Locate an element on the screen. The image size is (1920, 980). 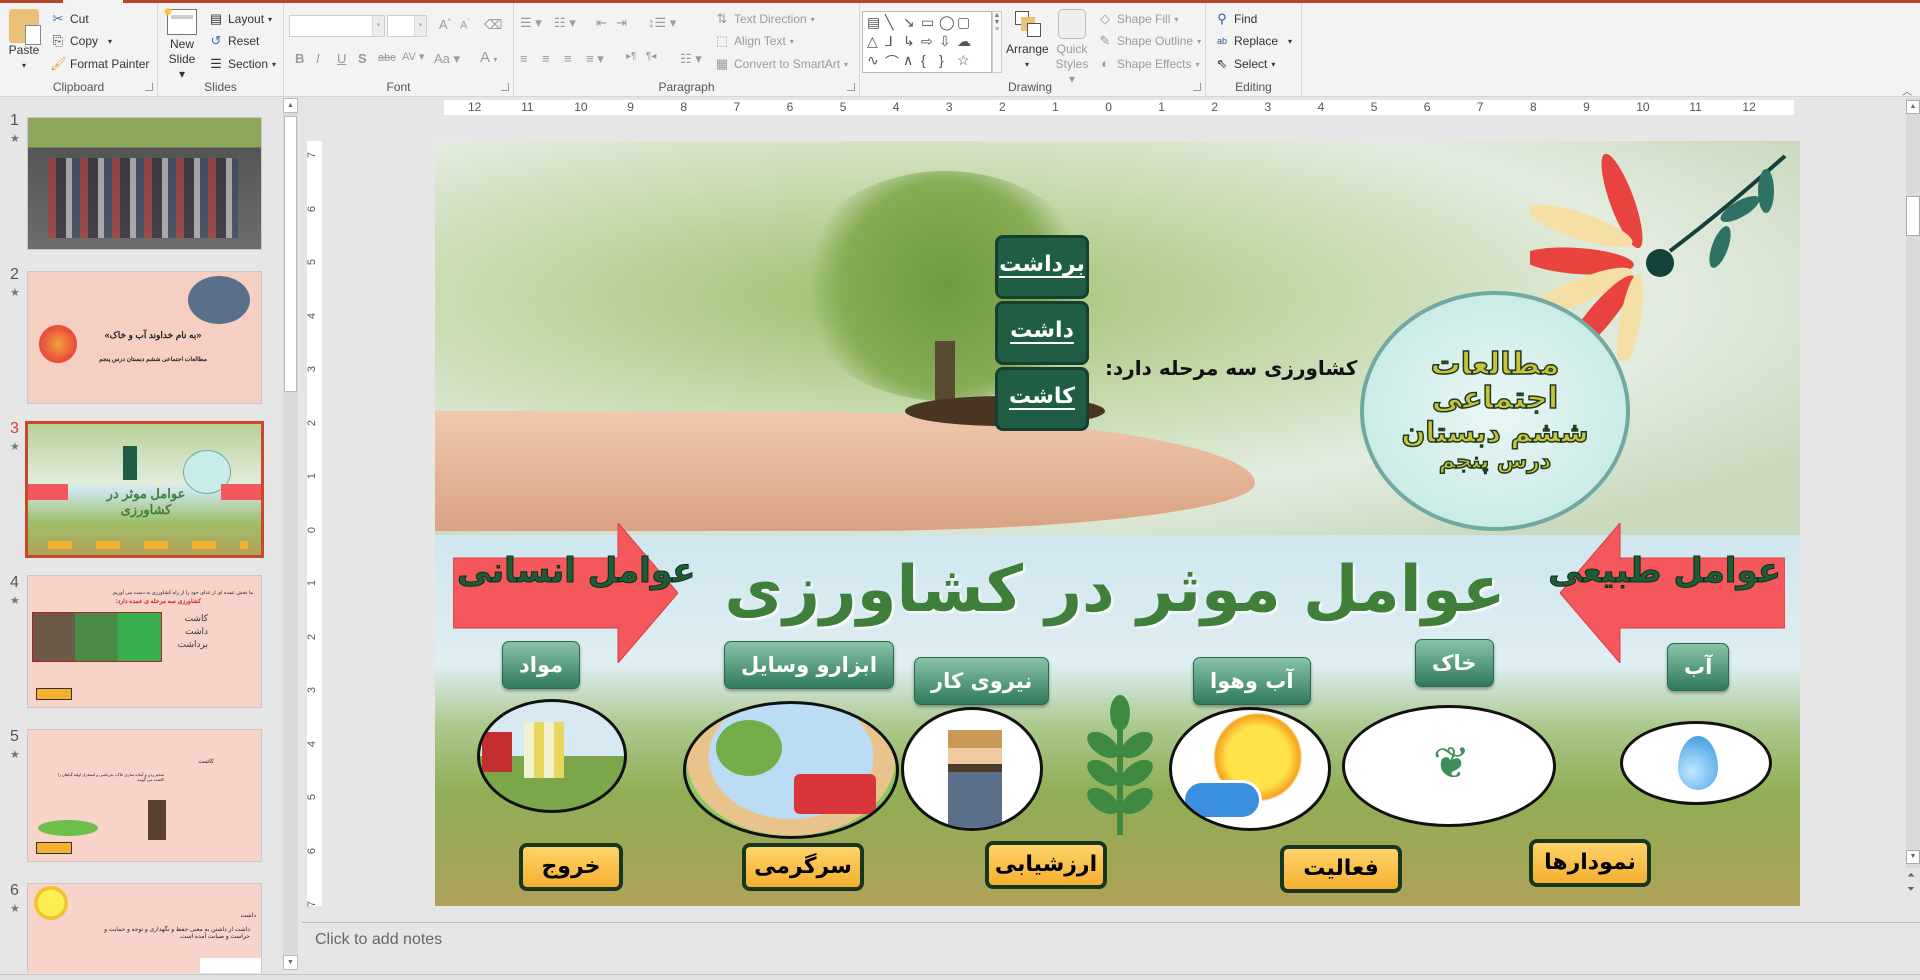
line-spacing-icon: ↕☰ ▾ is located at coordinates (662, 23).